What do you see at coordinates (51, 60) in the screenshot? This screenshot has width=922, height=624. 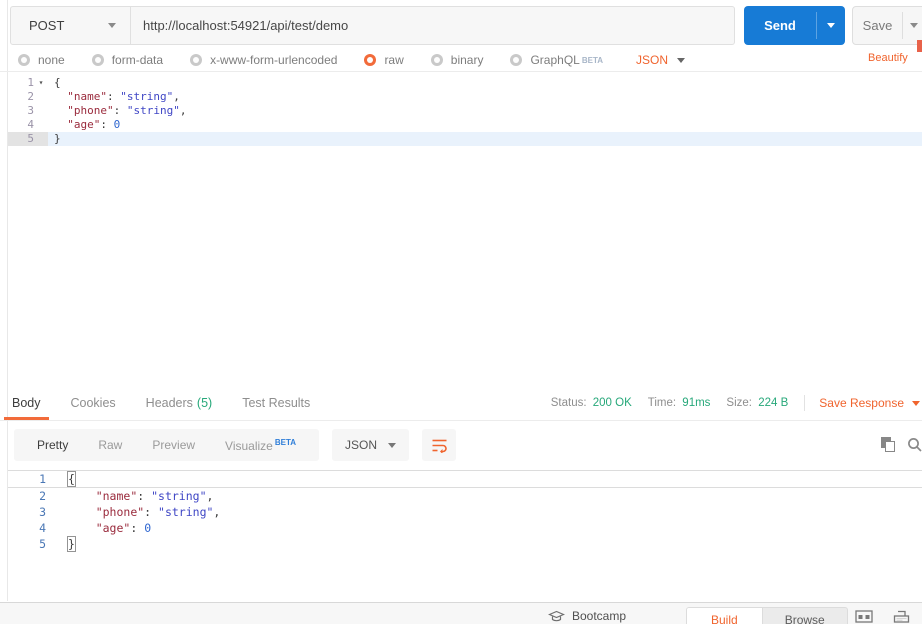 I see `body-type-label: none` at bounding box center [51, 60].